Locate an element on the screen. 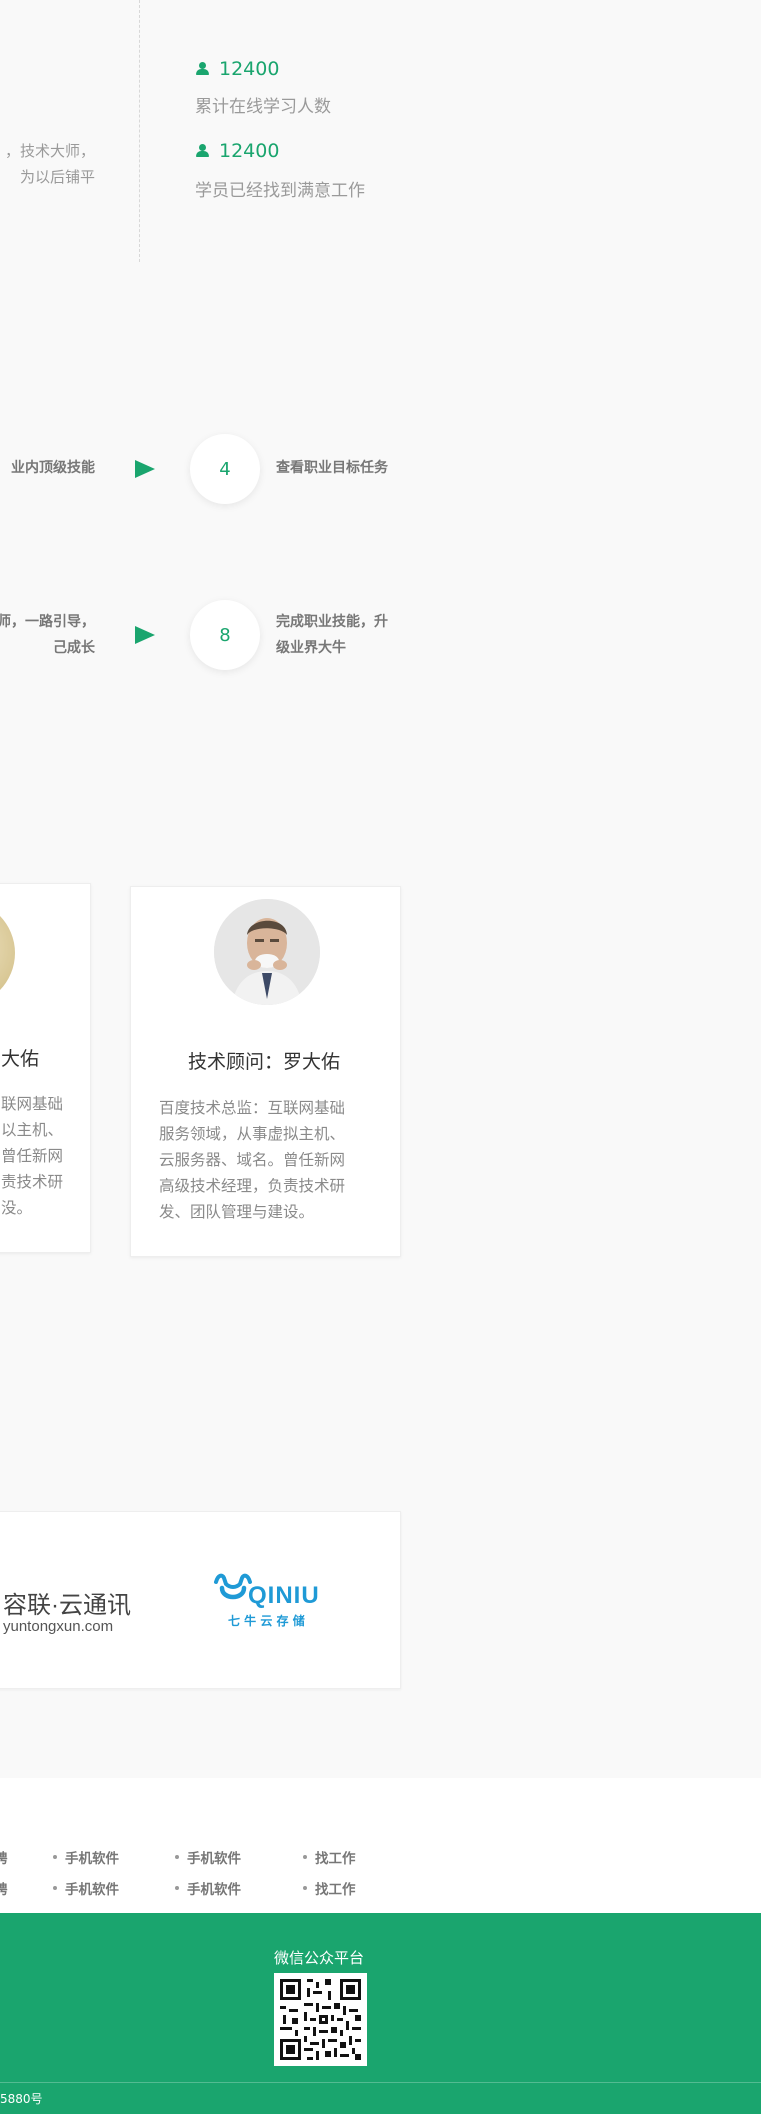  stat-label: 学员已经找到满意工作 is located at coordinates (280, 191).